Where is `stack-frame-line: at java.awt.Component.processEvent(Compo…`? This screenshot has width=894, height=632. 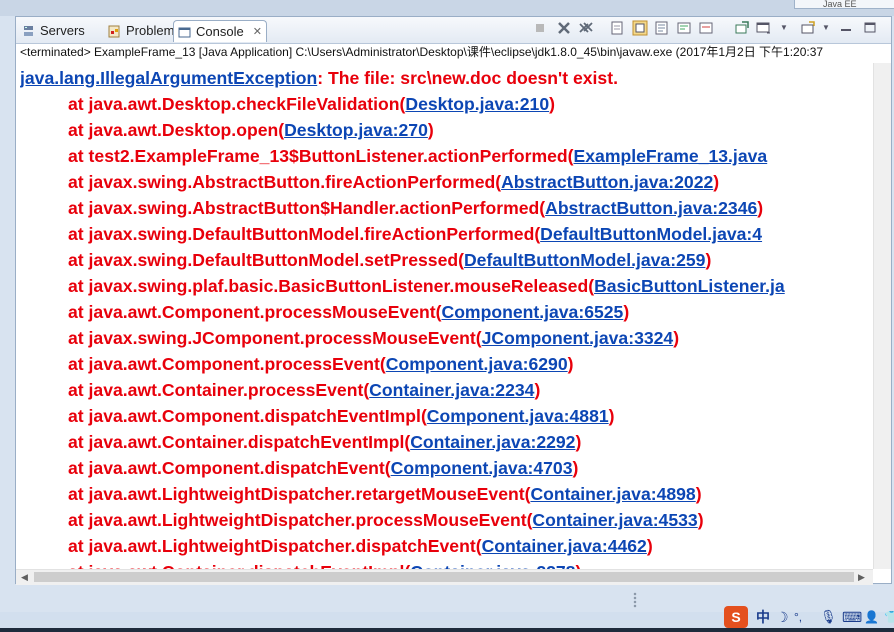 stack-frame-line: at java.awt.Component.processEvent(Compo… is located at coordinates (320, 364).